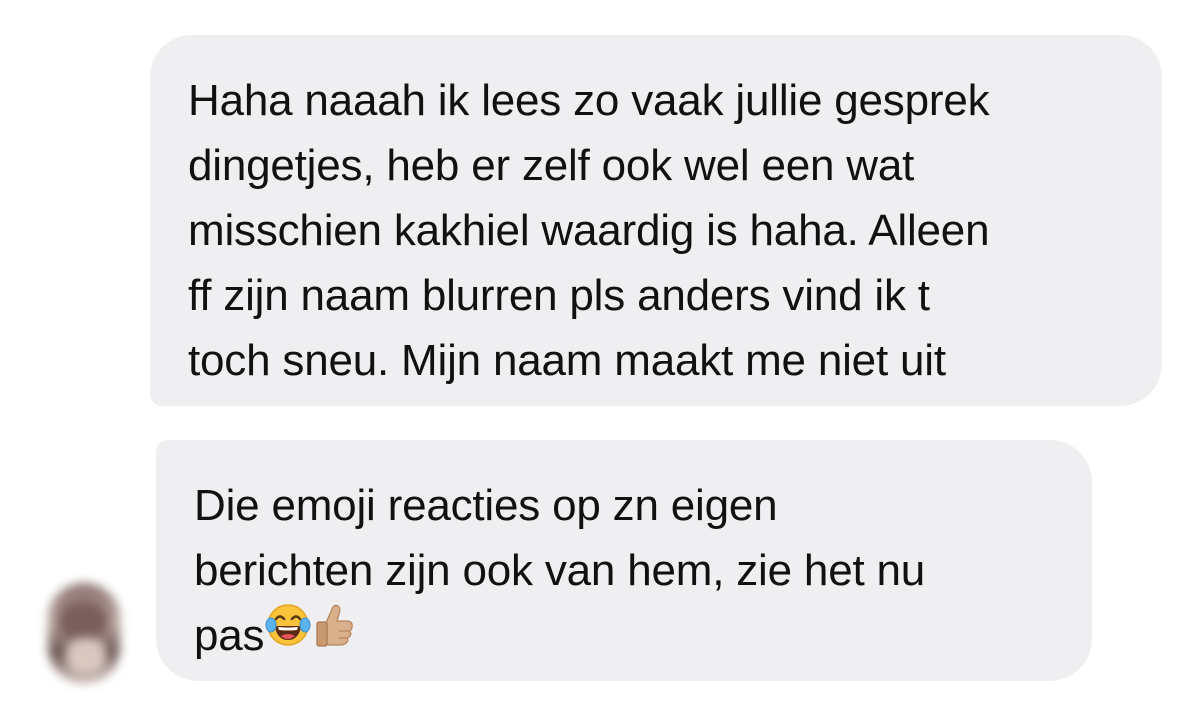  What do you see at coordinates (335, 634) in the screenshot?
I see `thumbs-up-icon` at bounding box center [335, 634].